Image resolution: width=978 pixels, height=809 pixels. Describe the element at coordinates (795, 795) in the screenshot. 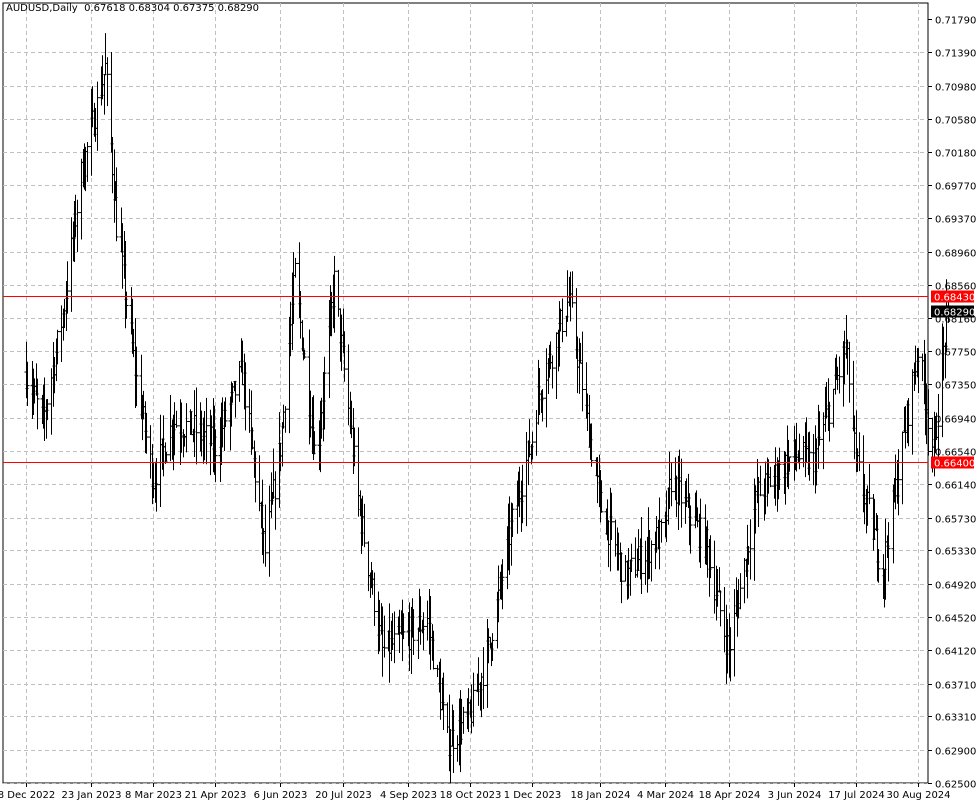

I see `x-tick-label: 3 Jun 2024` at that location.